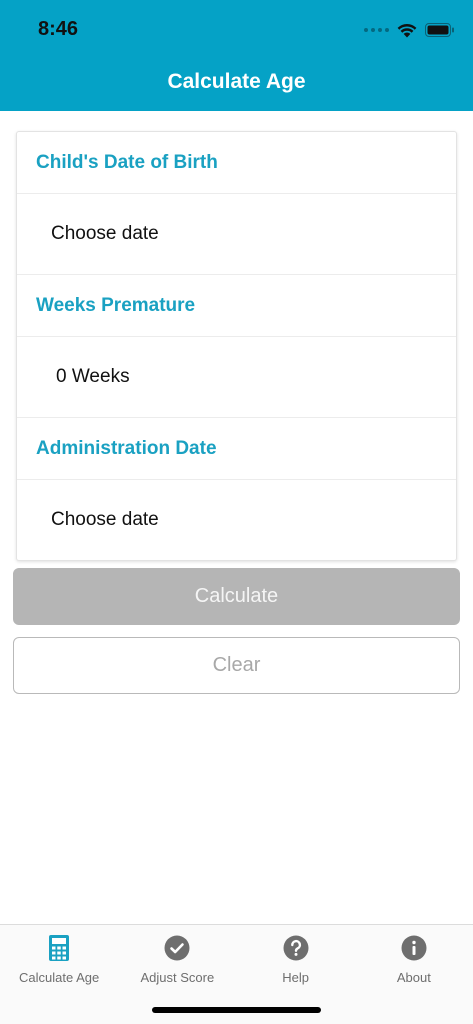 The height and width of the screenshot is (1024, 473). I want to click on tab-calculate-age: Calculate Age, so click(59, 974).